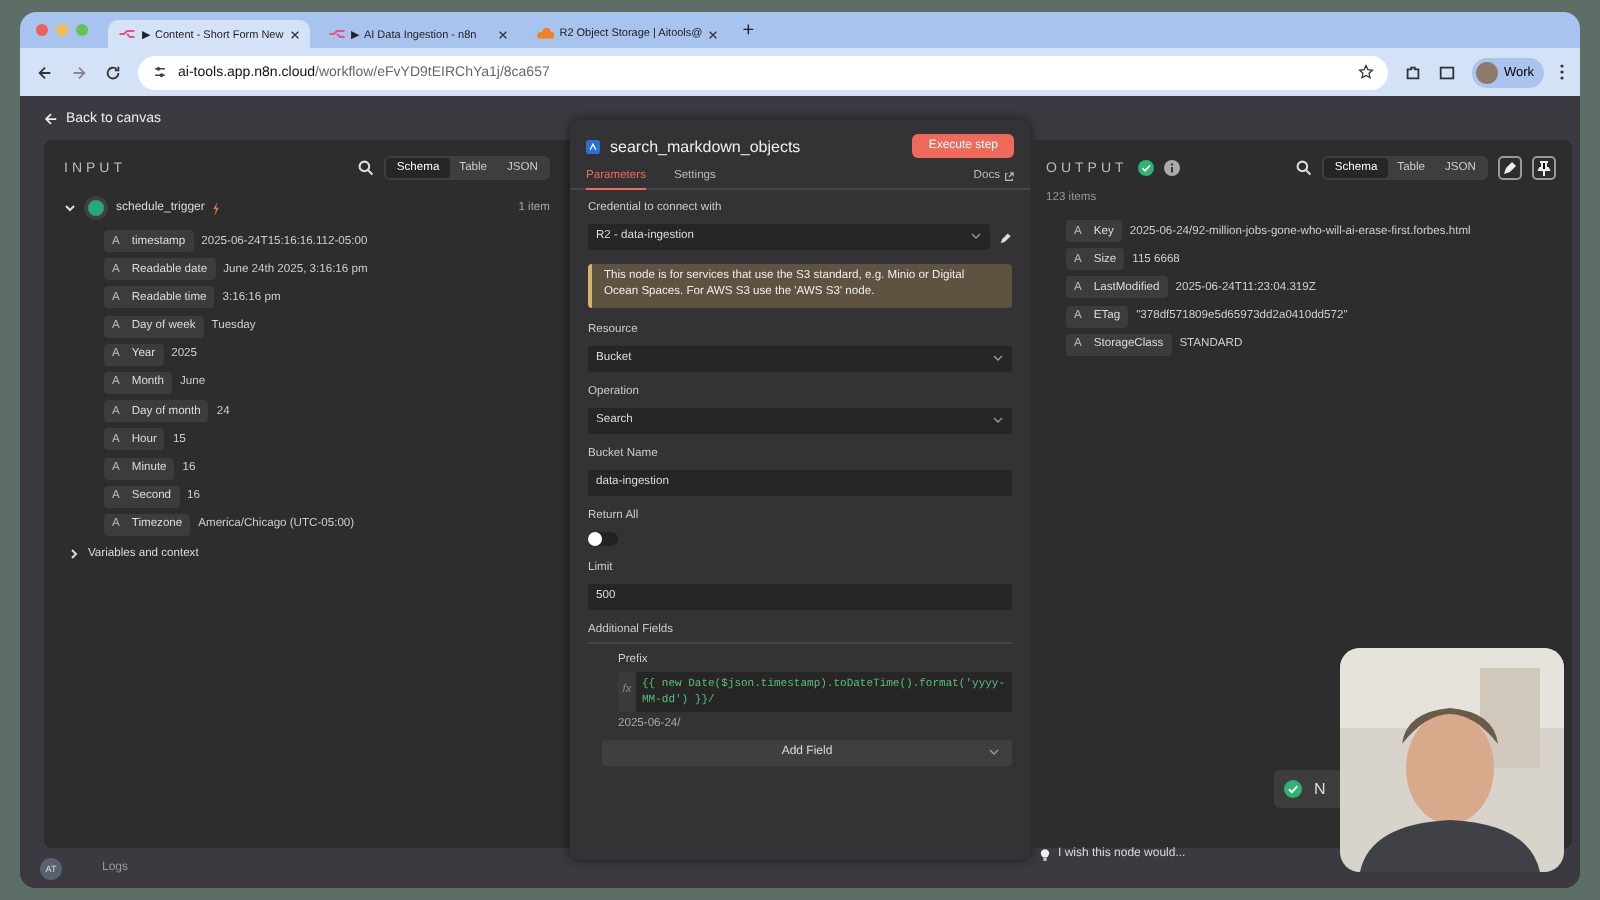 The height and width of the screenshot is (900, 1600). Describe the element at coordinates (706, 146) in the screenshot. I see `node-title: search_markdown_objects` at that location.